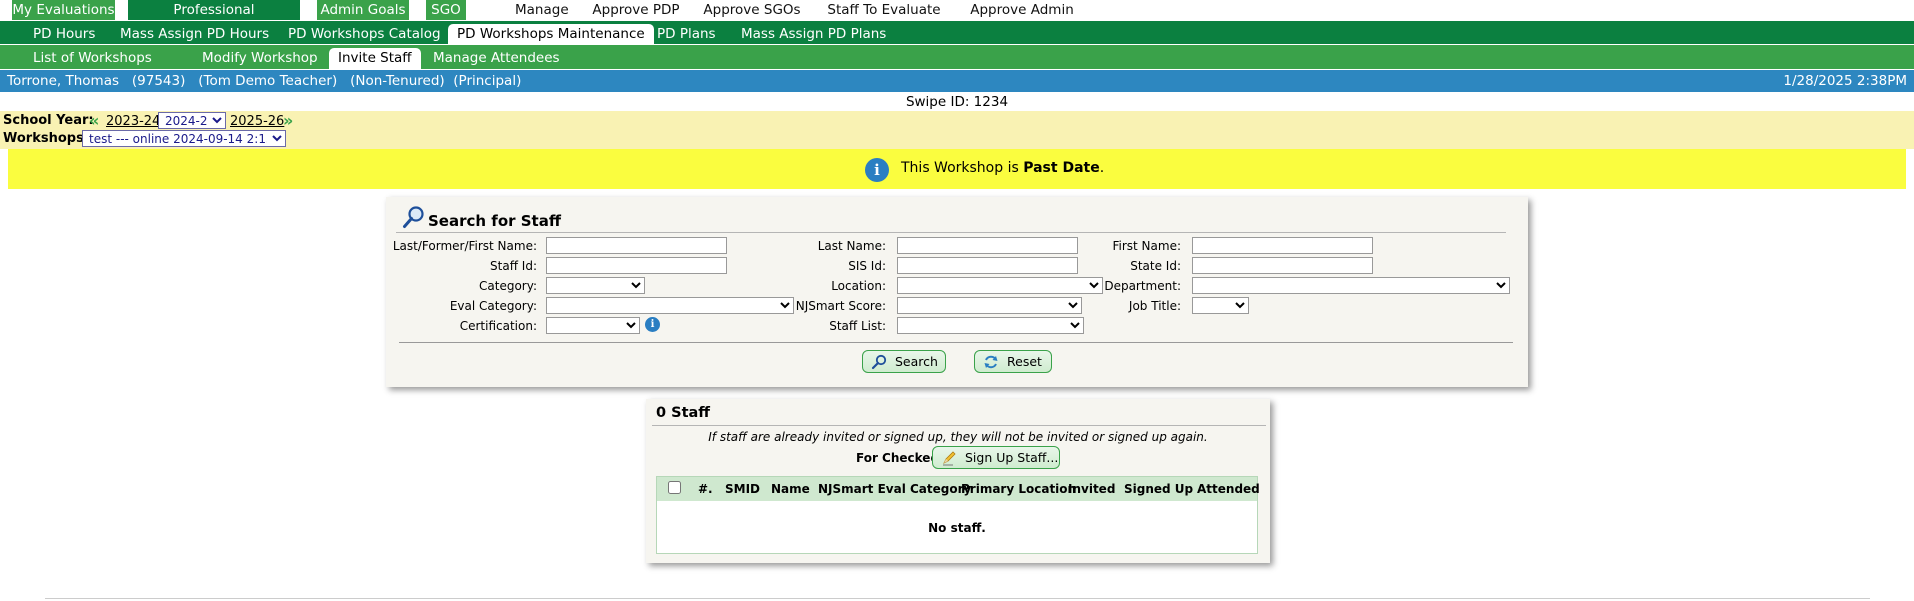  Describe the element at coordinates (1146, 246) in the screenshot. I see `first-name-label: First Name:` at that location.